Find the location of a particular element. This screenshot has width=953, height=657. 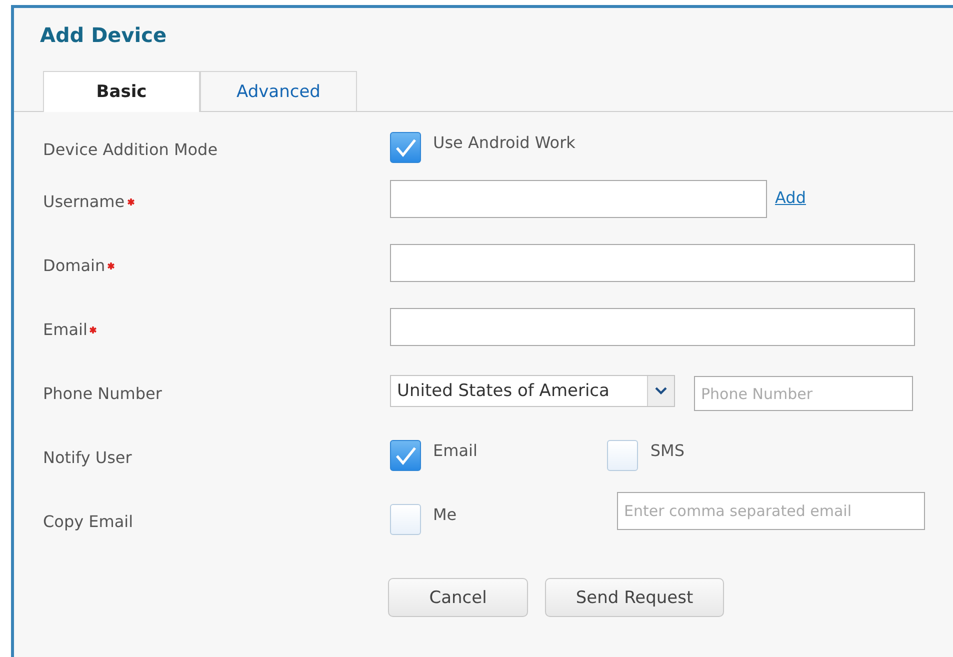

tab: Advanced is located at coordinates (278, 91).